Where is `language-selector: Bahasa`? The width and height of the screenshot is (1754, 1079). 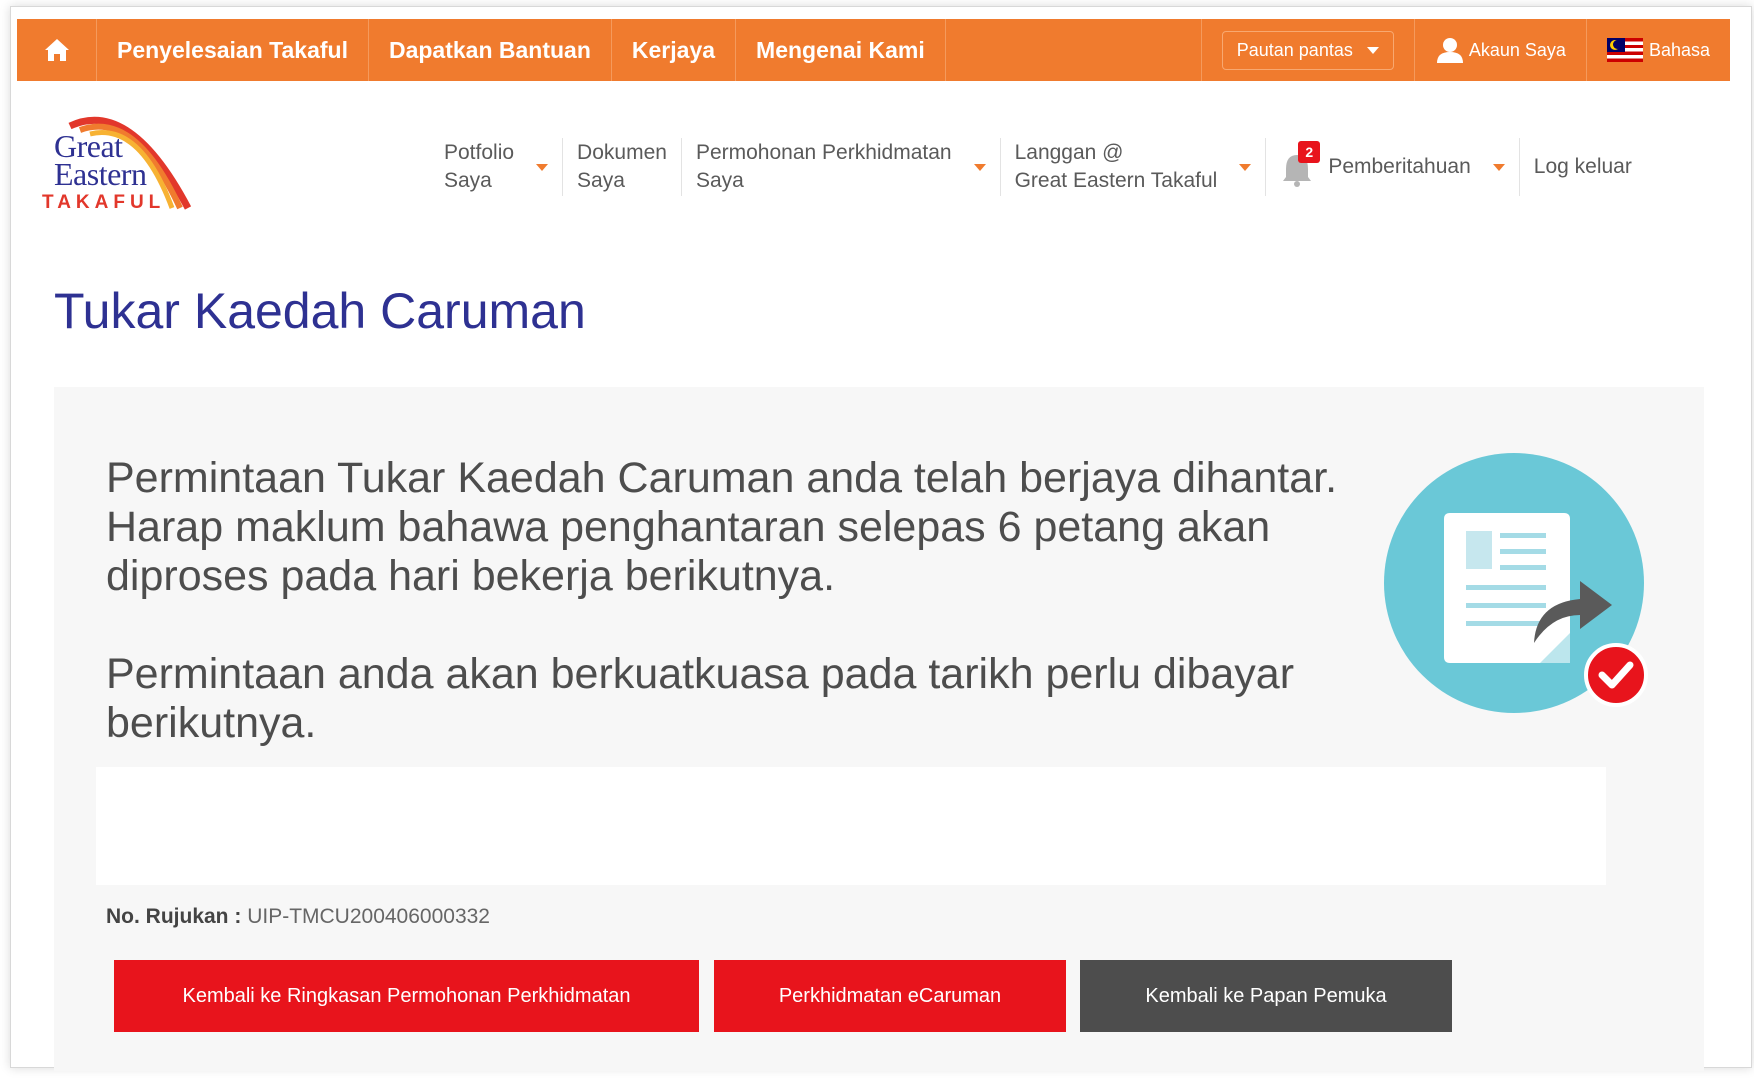
language-selector: Bahasa is located at coordinates (1658, 50).